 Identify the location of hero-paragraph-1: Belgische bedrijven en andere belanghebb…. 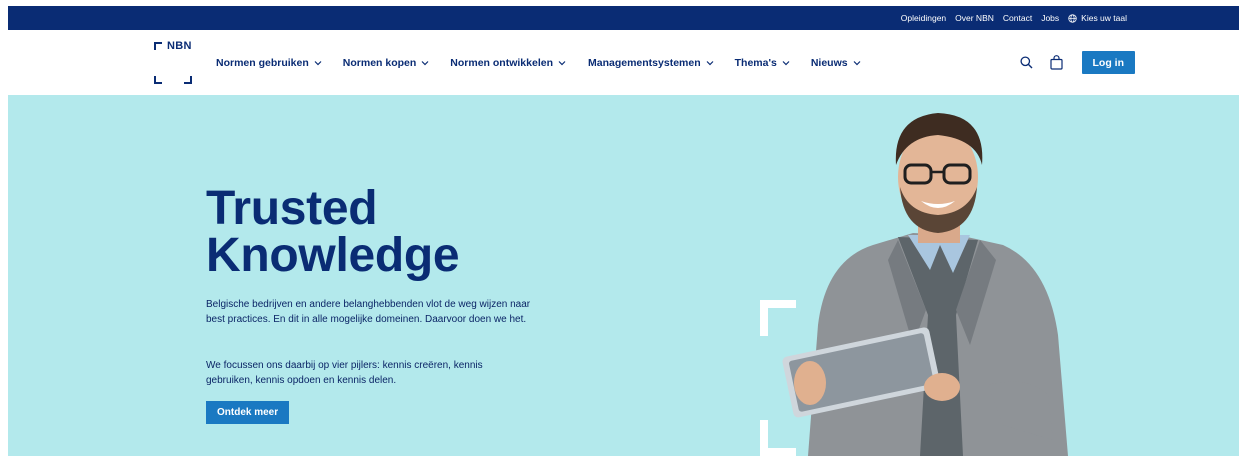
(368, 312).